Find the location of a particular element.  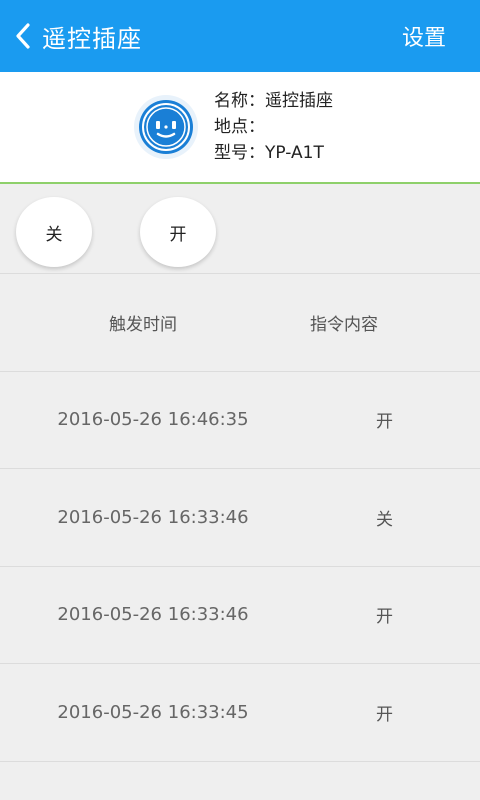

turn-off-button: 关 is located at coordinates (54, 232).